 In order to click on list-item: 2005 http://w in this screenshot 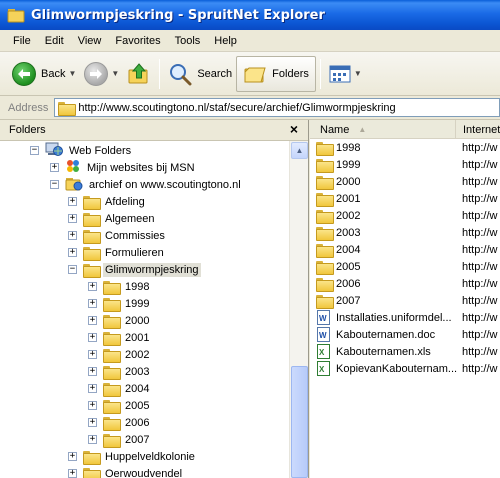, I will do `click(408, 266)`.